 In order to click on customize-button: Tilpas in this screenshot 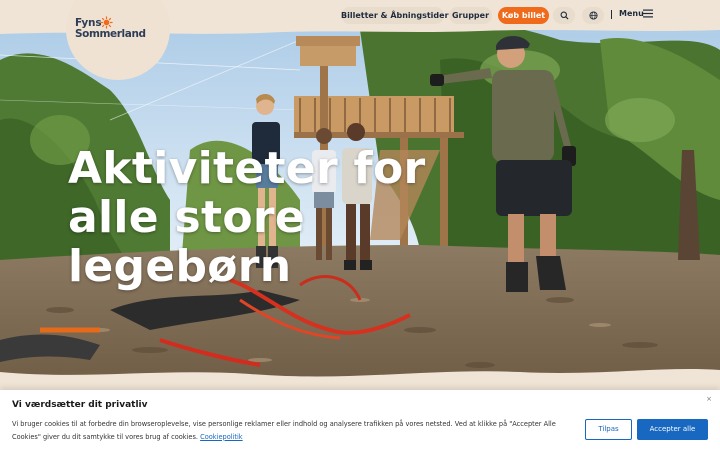, I will do `click(608, 429)`.